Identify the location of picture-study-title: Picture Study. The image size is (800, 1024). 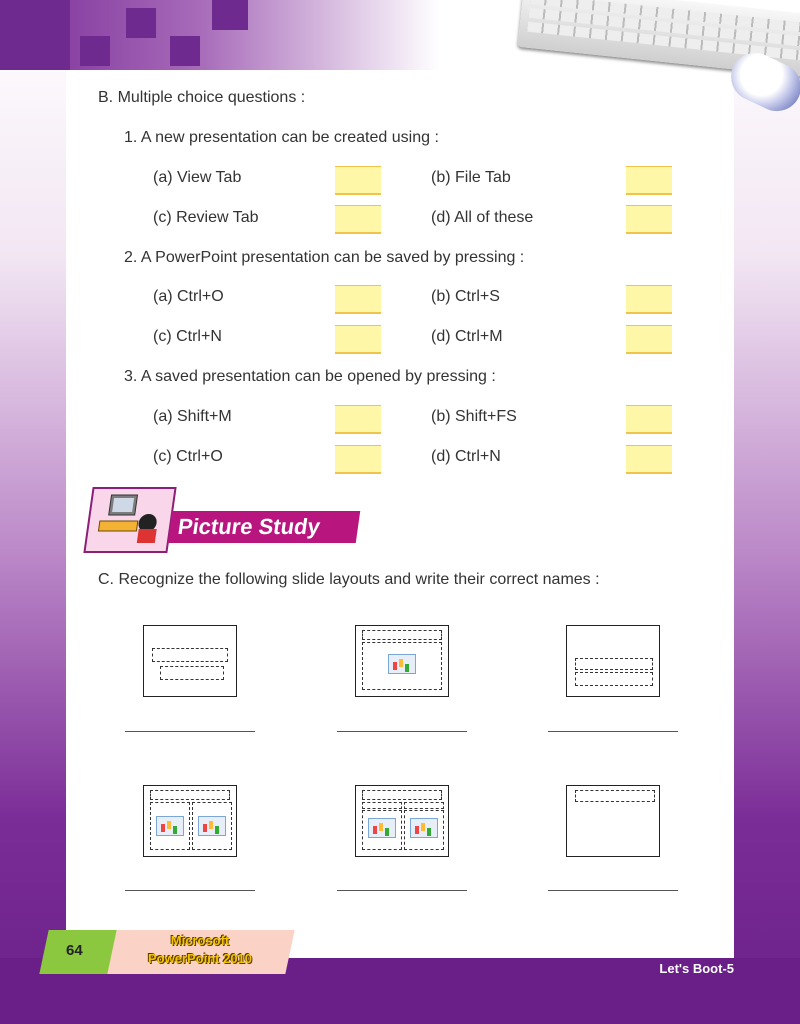
(264, 527).